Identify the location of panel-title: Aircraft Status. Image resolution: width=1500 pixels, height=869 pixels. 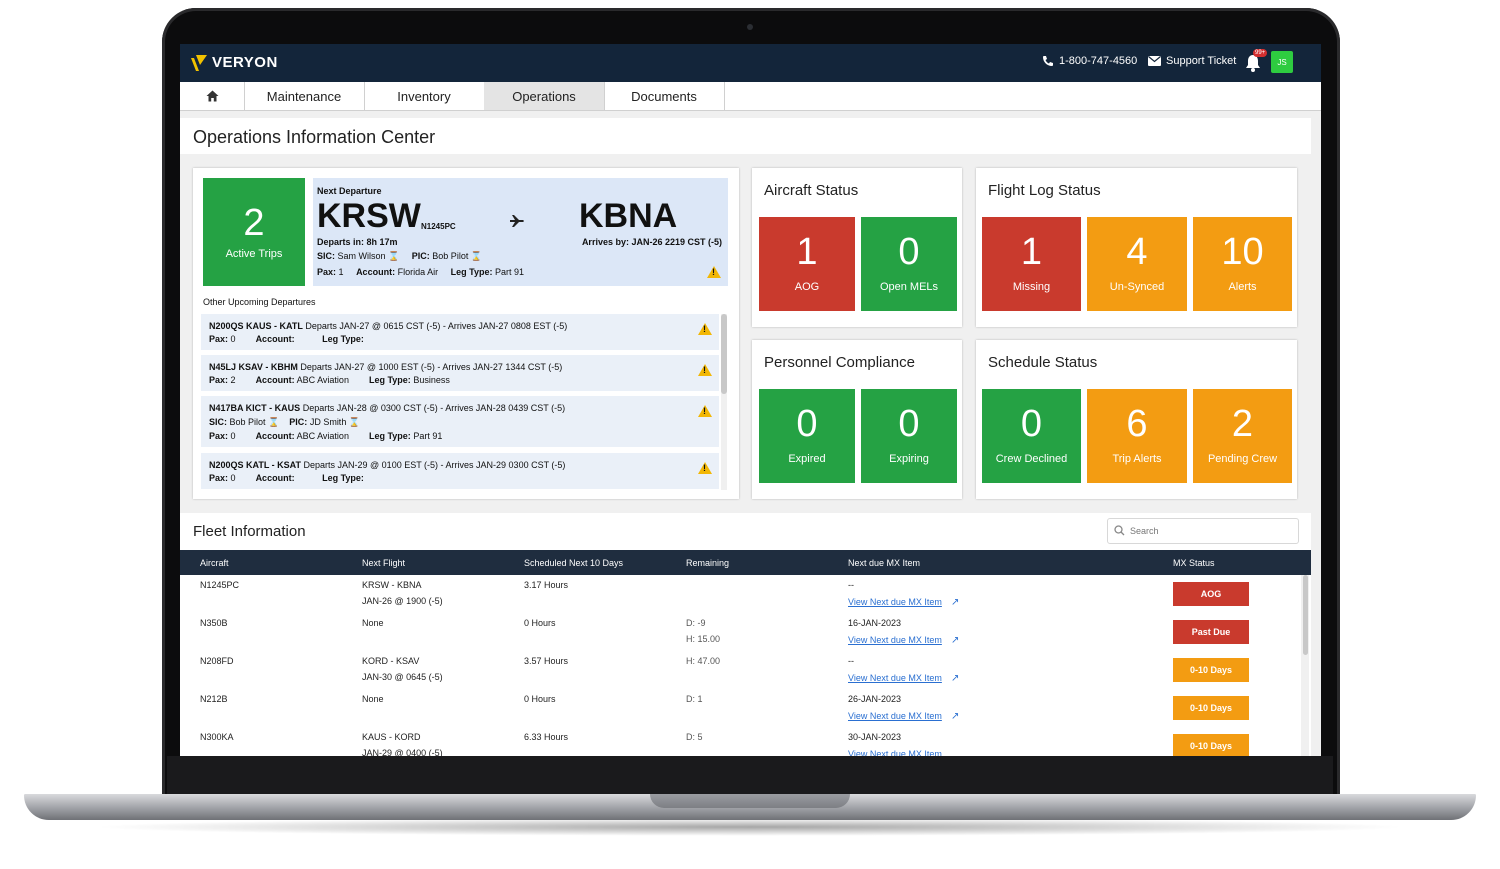
(811, 190).